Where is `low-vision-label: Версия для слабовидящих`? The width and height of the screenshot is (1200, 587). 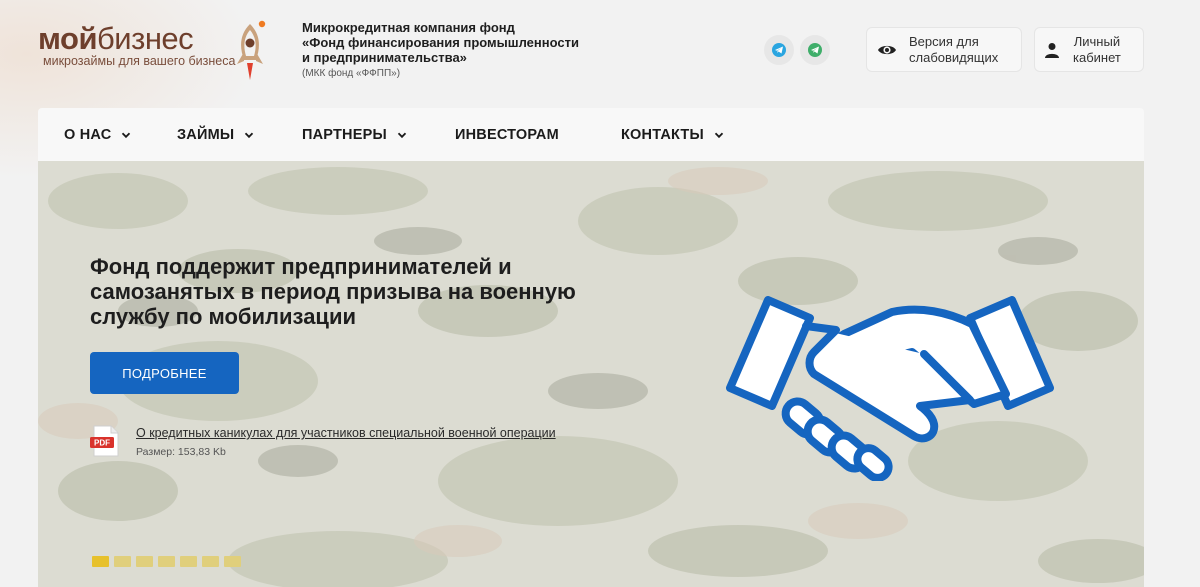 low-vision-label: Версия для слабовидящих is located at coordinates (954, 49).